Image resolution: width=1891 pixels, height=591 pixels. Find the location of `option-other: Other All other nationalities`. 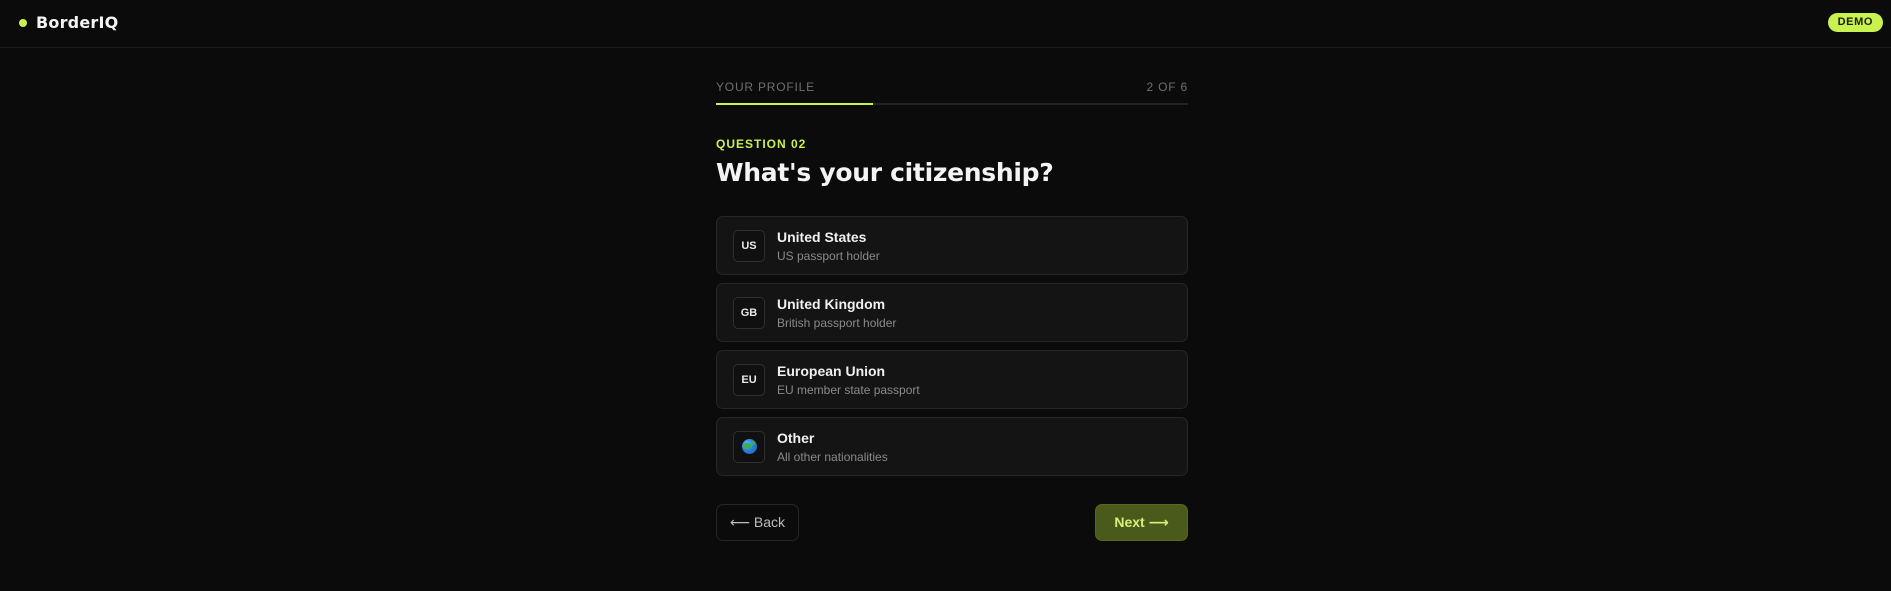

option-other: Other All other nationalities is located at coordinates (952, 446).